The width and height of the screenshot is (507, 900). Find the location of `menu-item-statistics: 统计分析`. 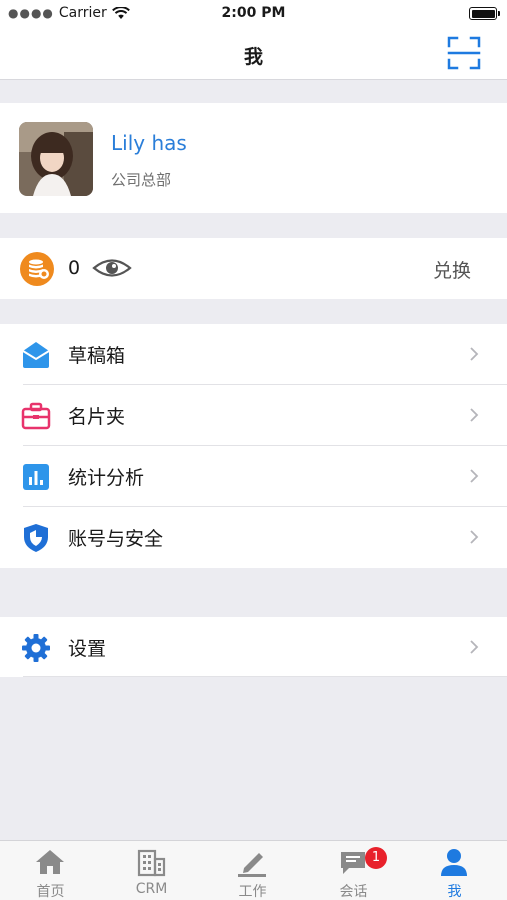

menu-item-statistics: 统计分析 is located at coordinates (253, 476).